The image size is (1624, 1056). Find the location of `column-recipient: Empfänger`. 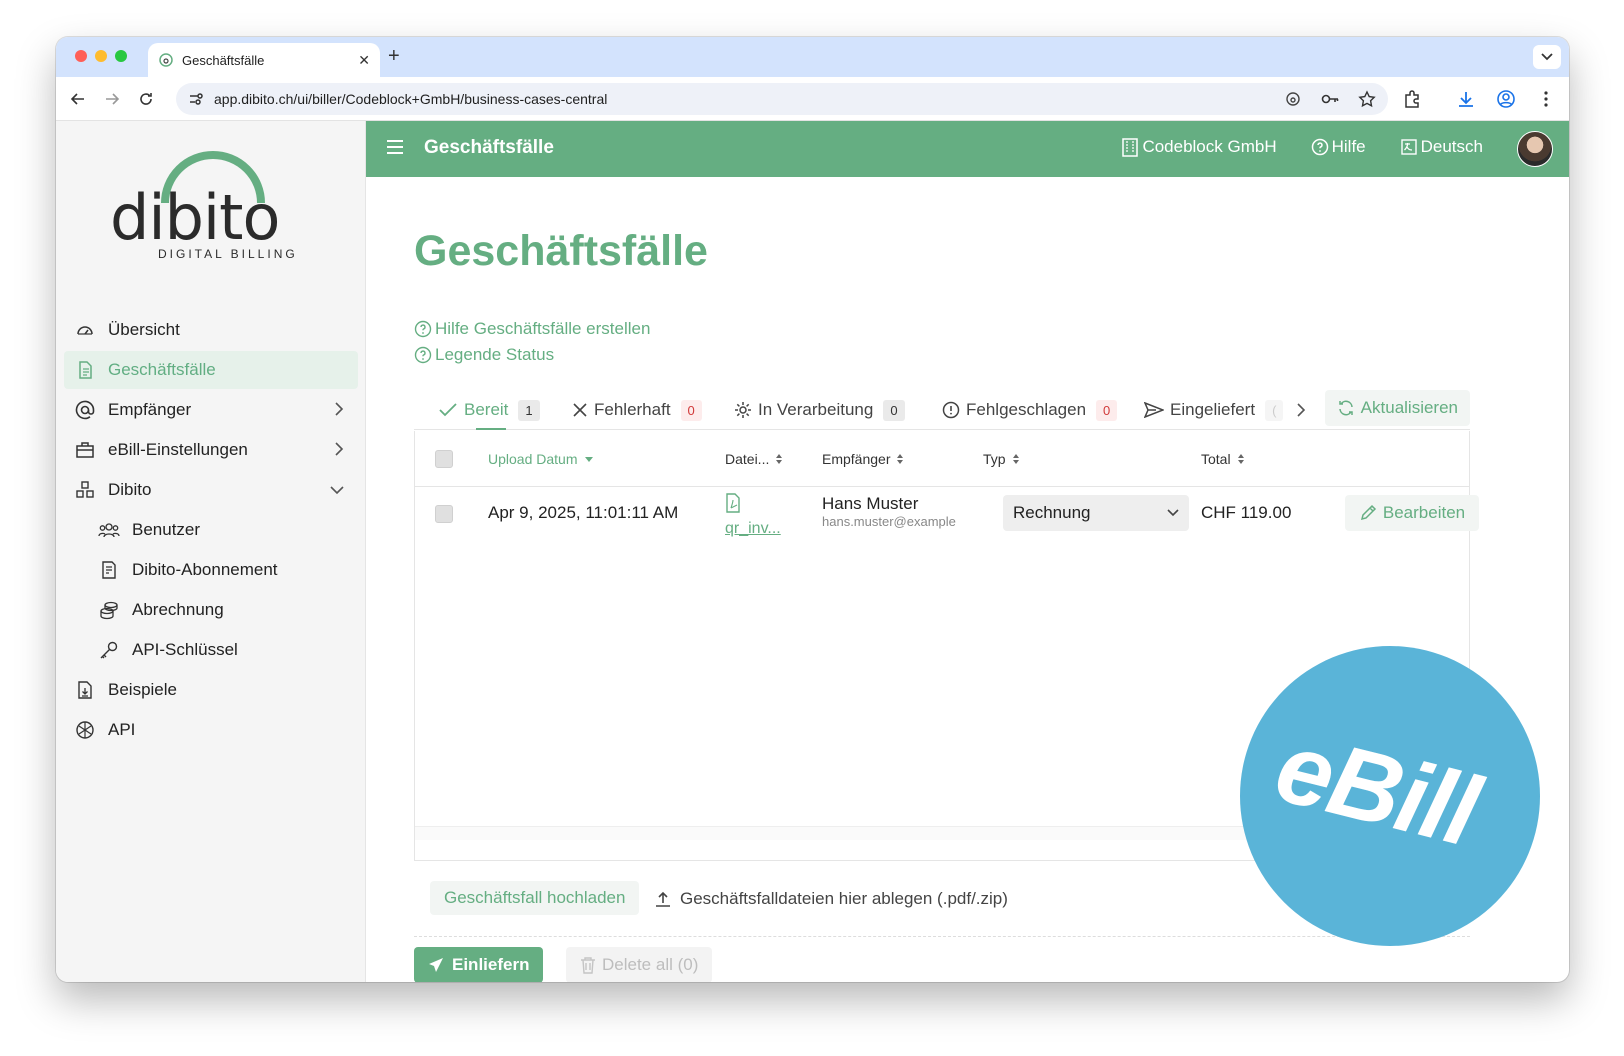

column-recipient: Empfänger is located at coordinates (863, 459).